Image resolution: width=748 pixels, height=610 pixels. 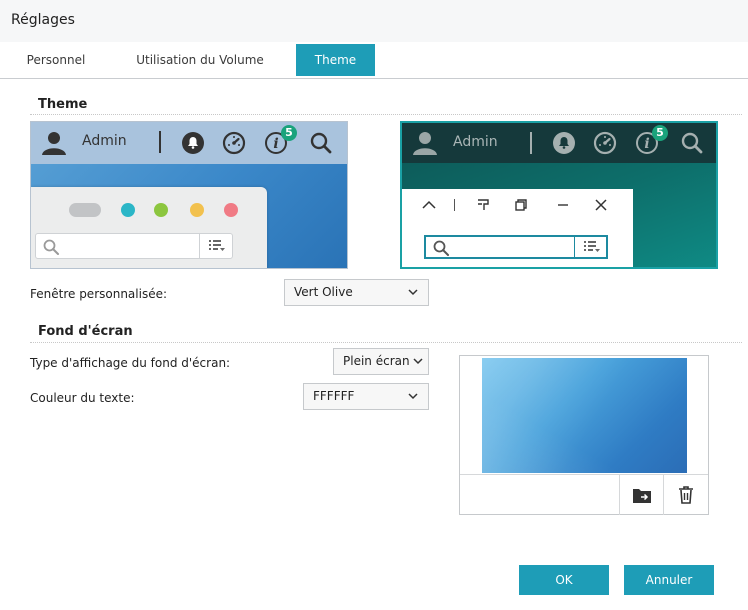 I want to click on search-filter-divider, so click(x=574, y=247).